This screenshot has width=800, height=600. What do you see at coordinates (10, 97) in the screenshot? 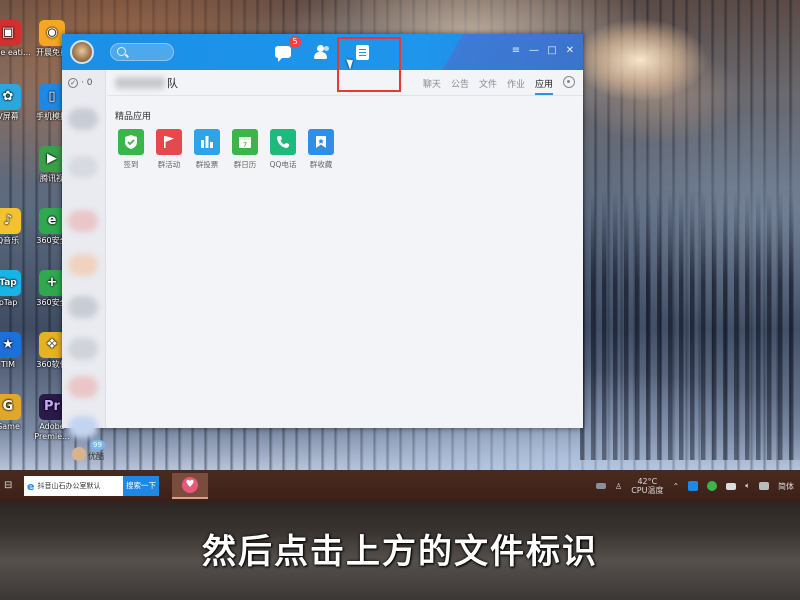
I see `screen-icon: ✿` at bounding box center [10, 97].